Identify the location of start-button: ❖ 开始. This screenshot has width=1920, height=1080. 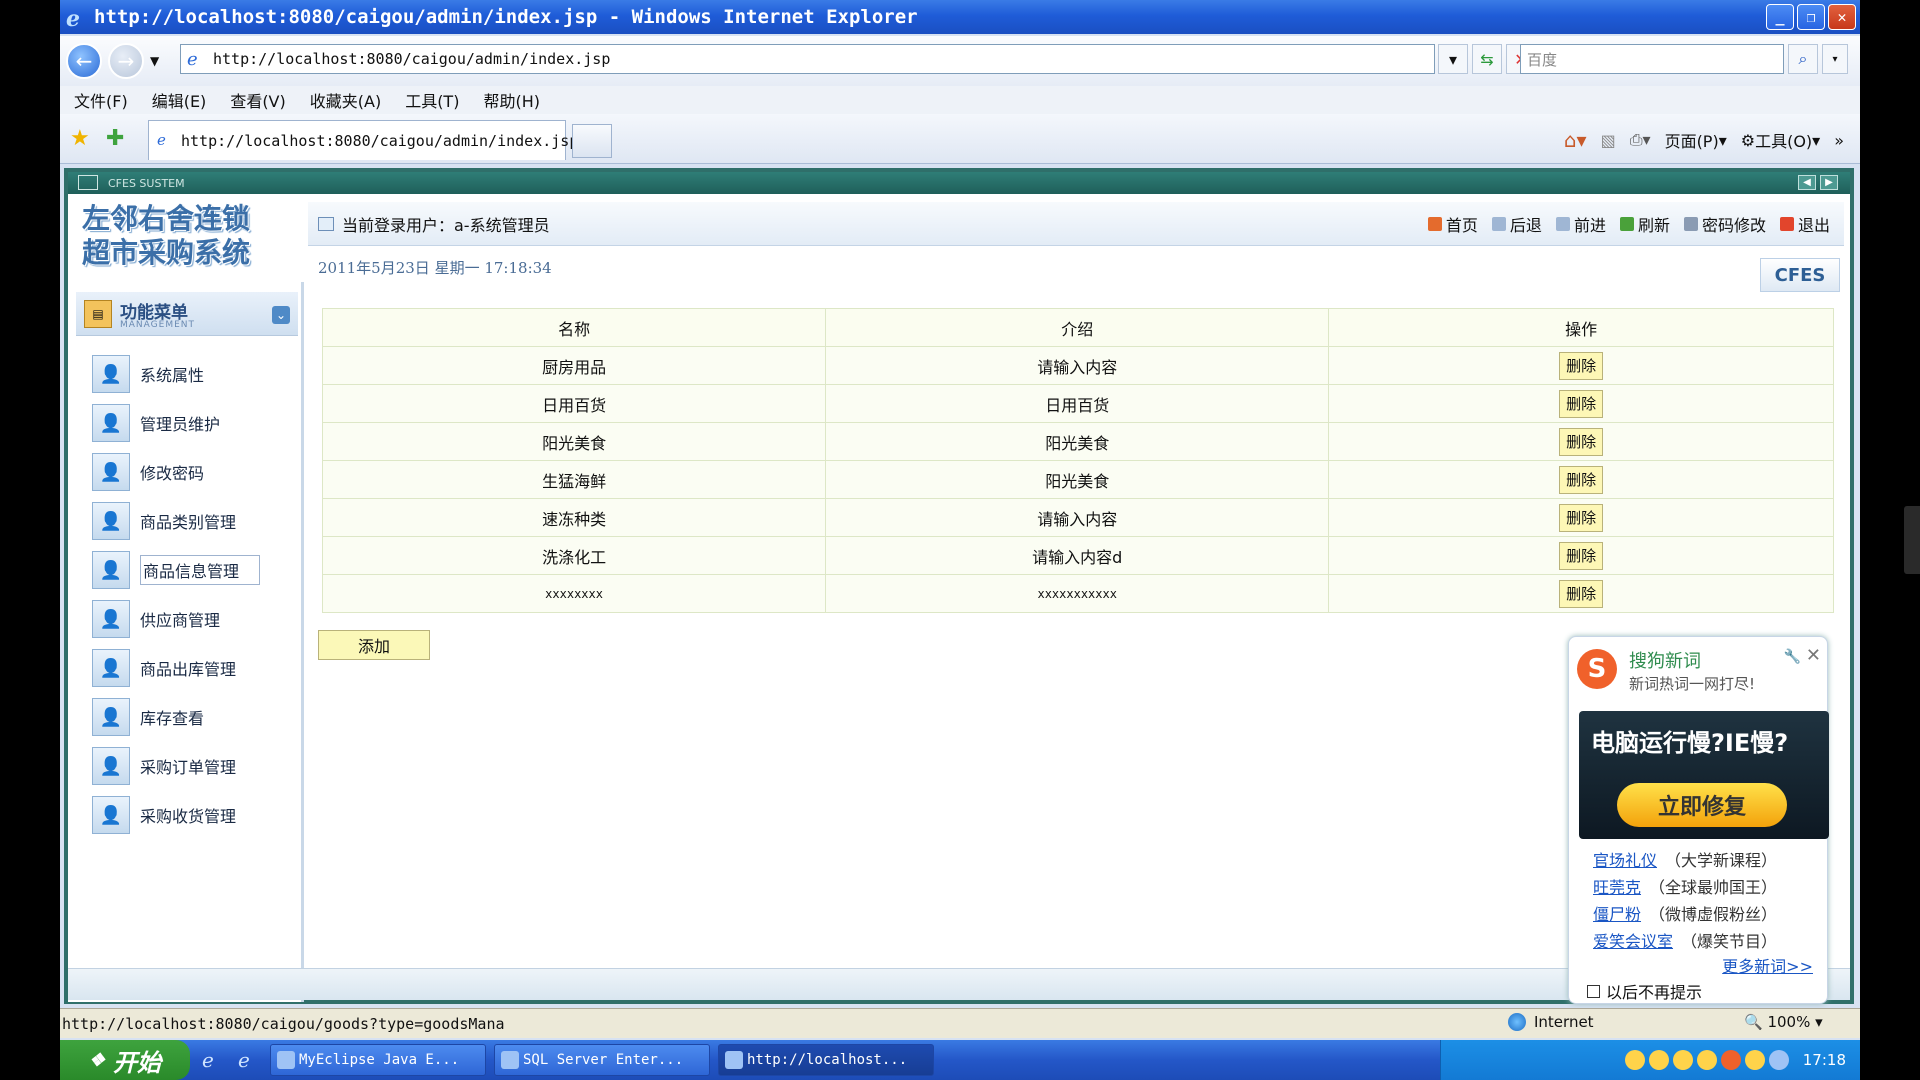
(125, 1060).